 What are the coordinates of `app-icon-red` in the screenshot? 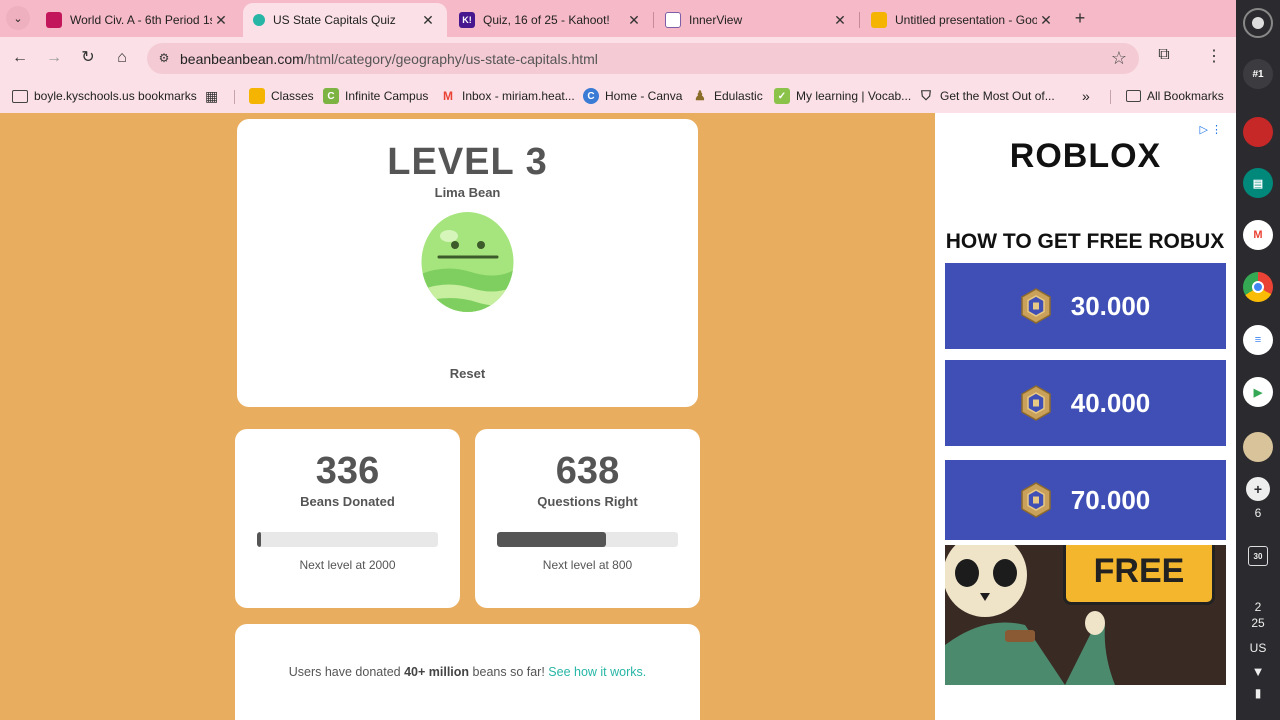 It's located at (1258, 132).